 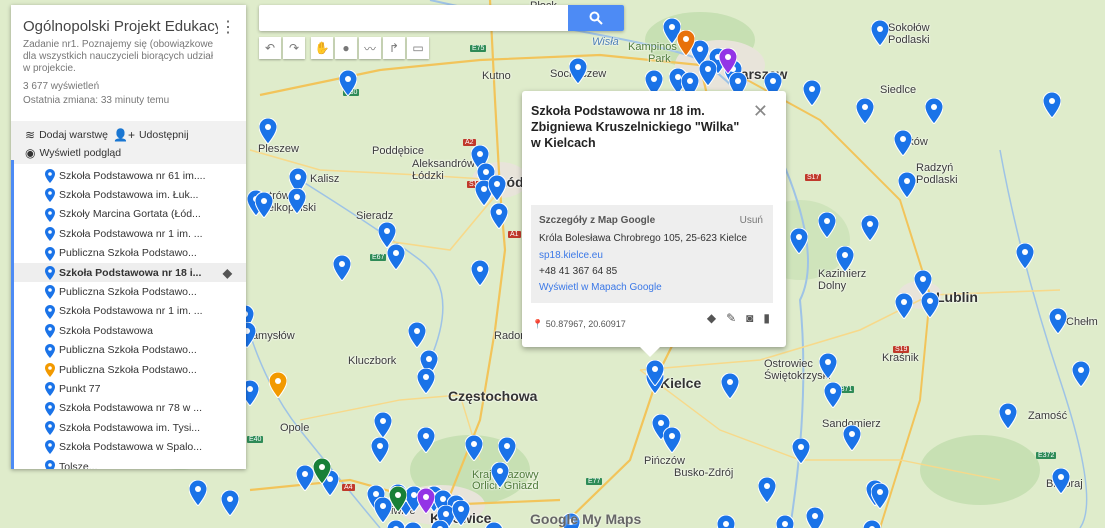 What do you see at coordinates (228, 27) in the screenshot?
I see `more-options-icon: ⋮` at bounding box center [228, 27].